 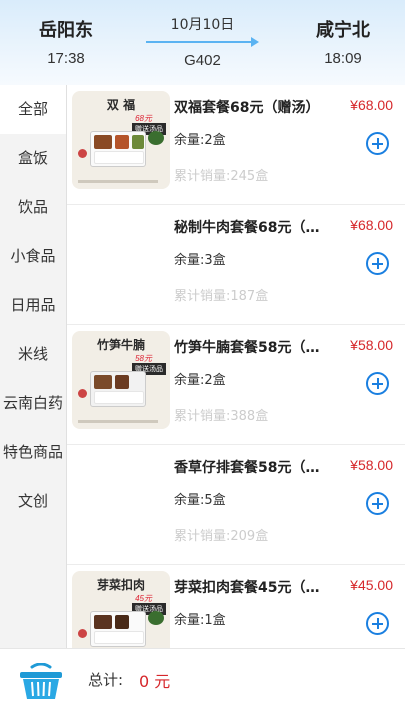 What do you see at coordinates (200, 500) in the screenshot?
I see `product-stock: 余量:5盒` at bounding box center [200, 500].